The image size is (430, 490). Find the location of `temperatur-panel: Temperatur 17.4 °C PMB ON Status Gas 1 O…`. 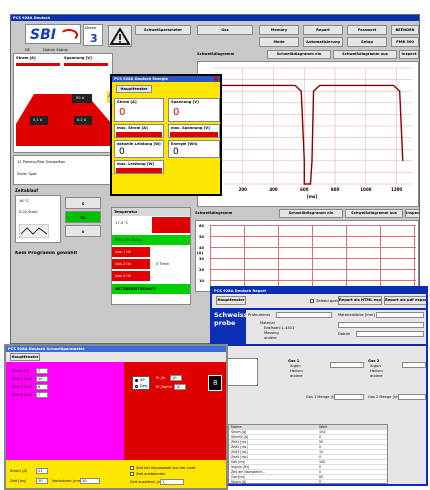

temperatur-panel: Temperatur 17.4 °C PMB ON Status Gas 1 O… is located at coordinates (151, 256).